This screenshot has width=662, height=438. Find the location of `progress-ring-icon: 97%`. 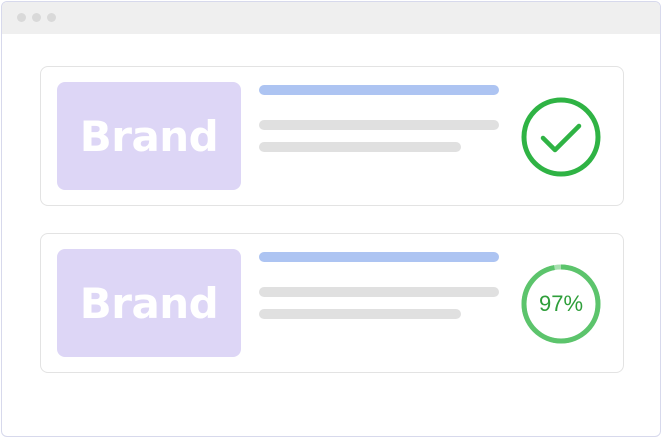

progress-ring-icon: 97% is located at coordinates (561, 304).